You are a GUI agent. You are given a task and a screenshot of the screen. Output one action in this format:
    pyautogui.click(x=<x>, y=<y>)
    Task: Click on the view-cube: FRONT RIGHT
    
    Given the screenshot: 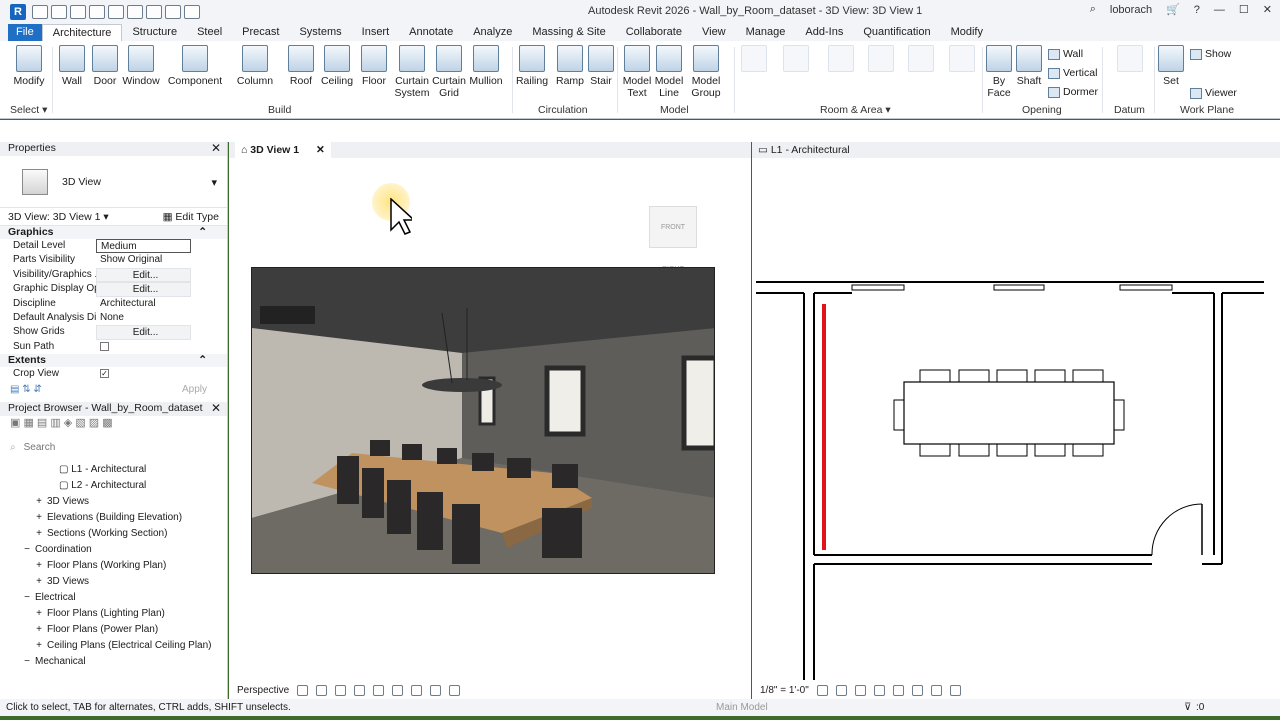 What is the action you would take?
    pyautogui.click(x=673, y=239)
    